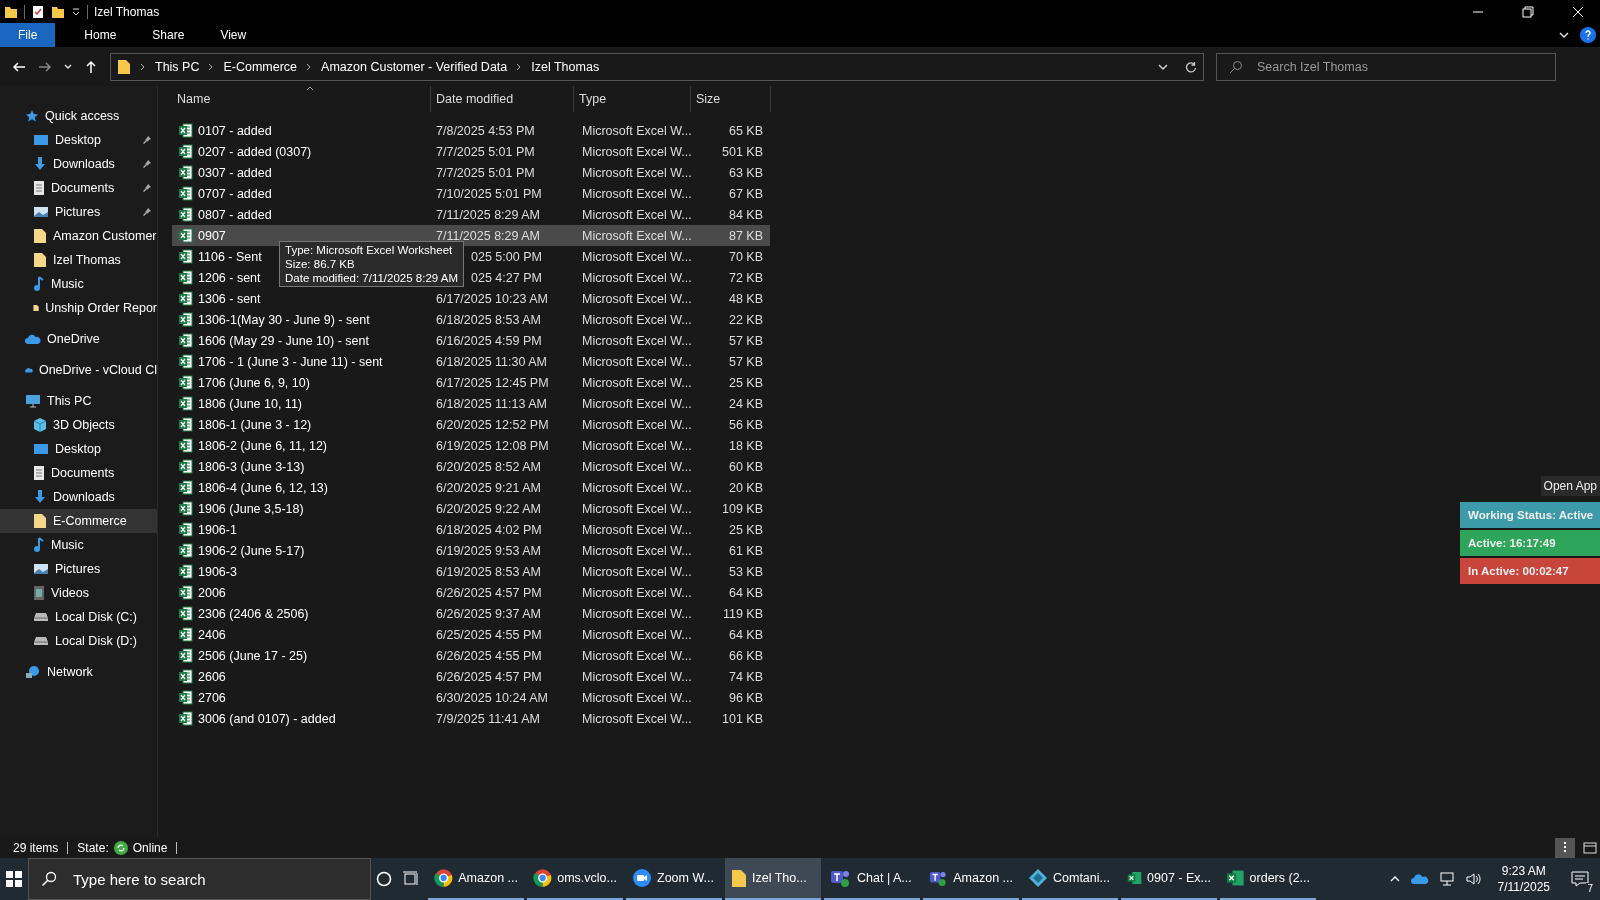 The width and height of the screenshot is (1600, 900). What do you see at coordinates (212, 634) in the screenshot?
I see `file-name: 2406` at bounding box center [212, 634].